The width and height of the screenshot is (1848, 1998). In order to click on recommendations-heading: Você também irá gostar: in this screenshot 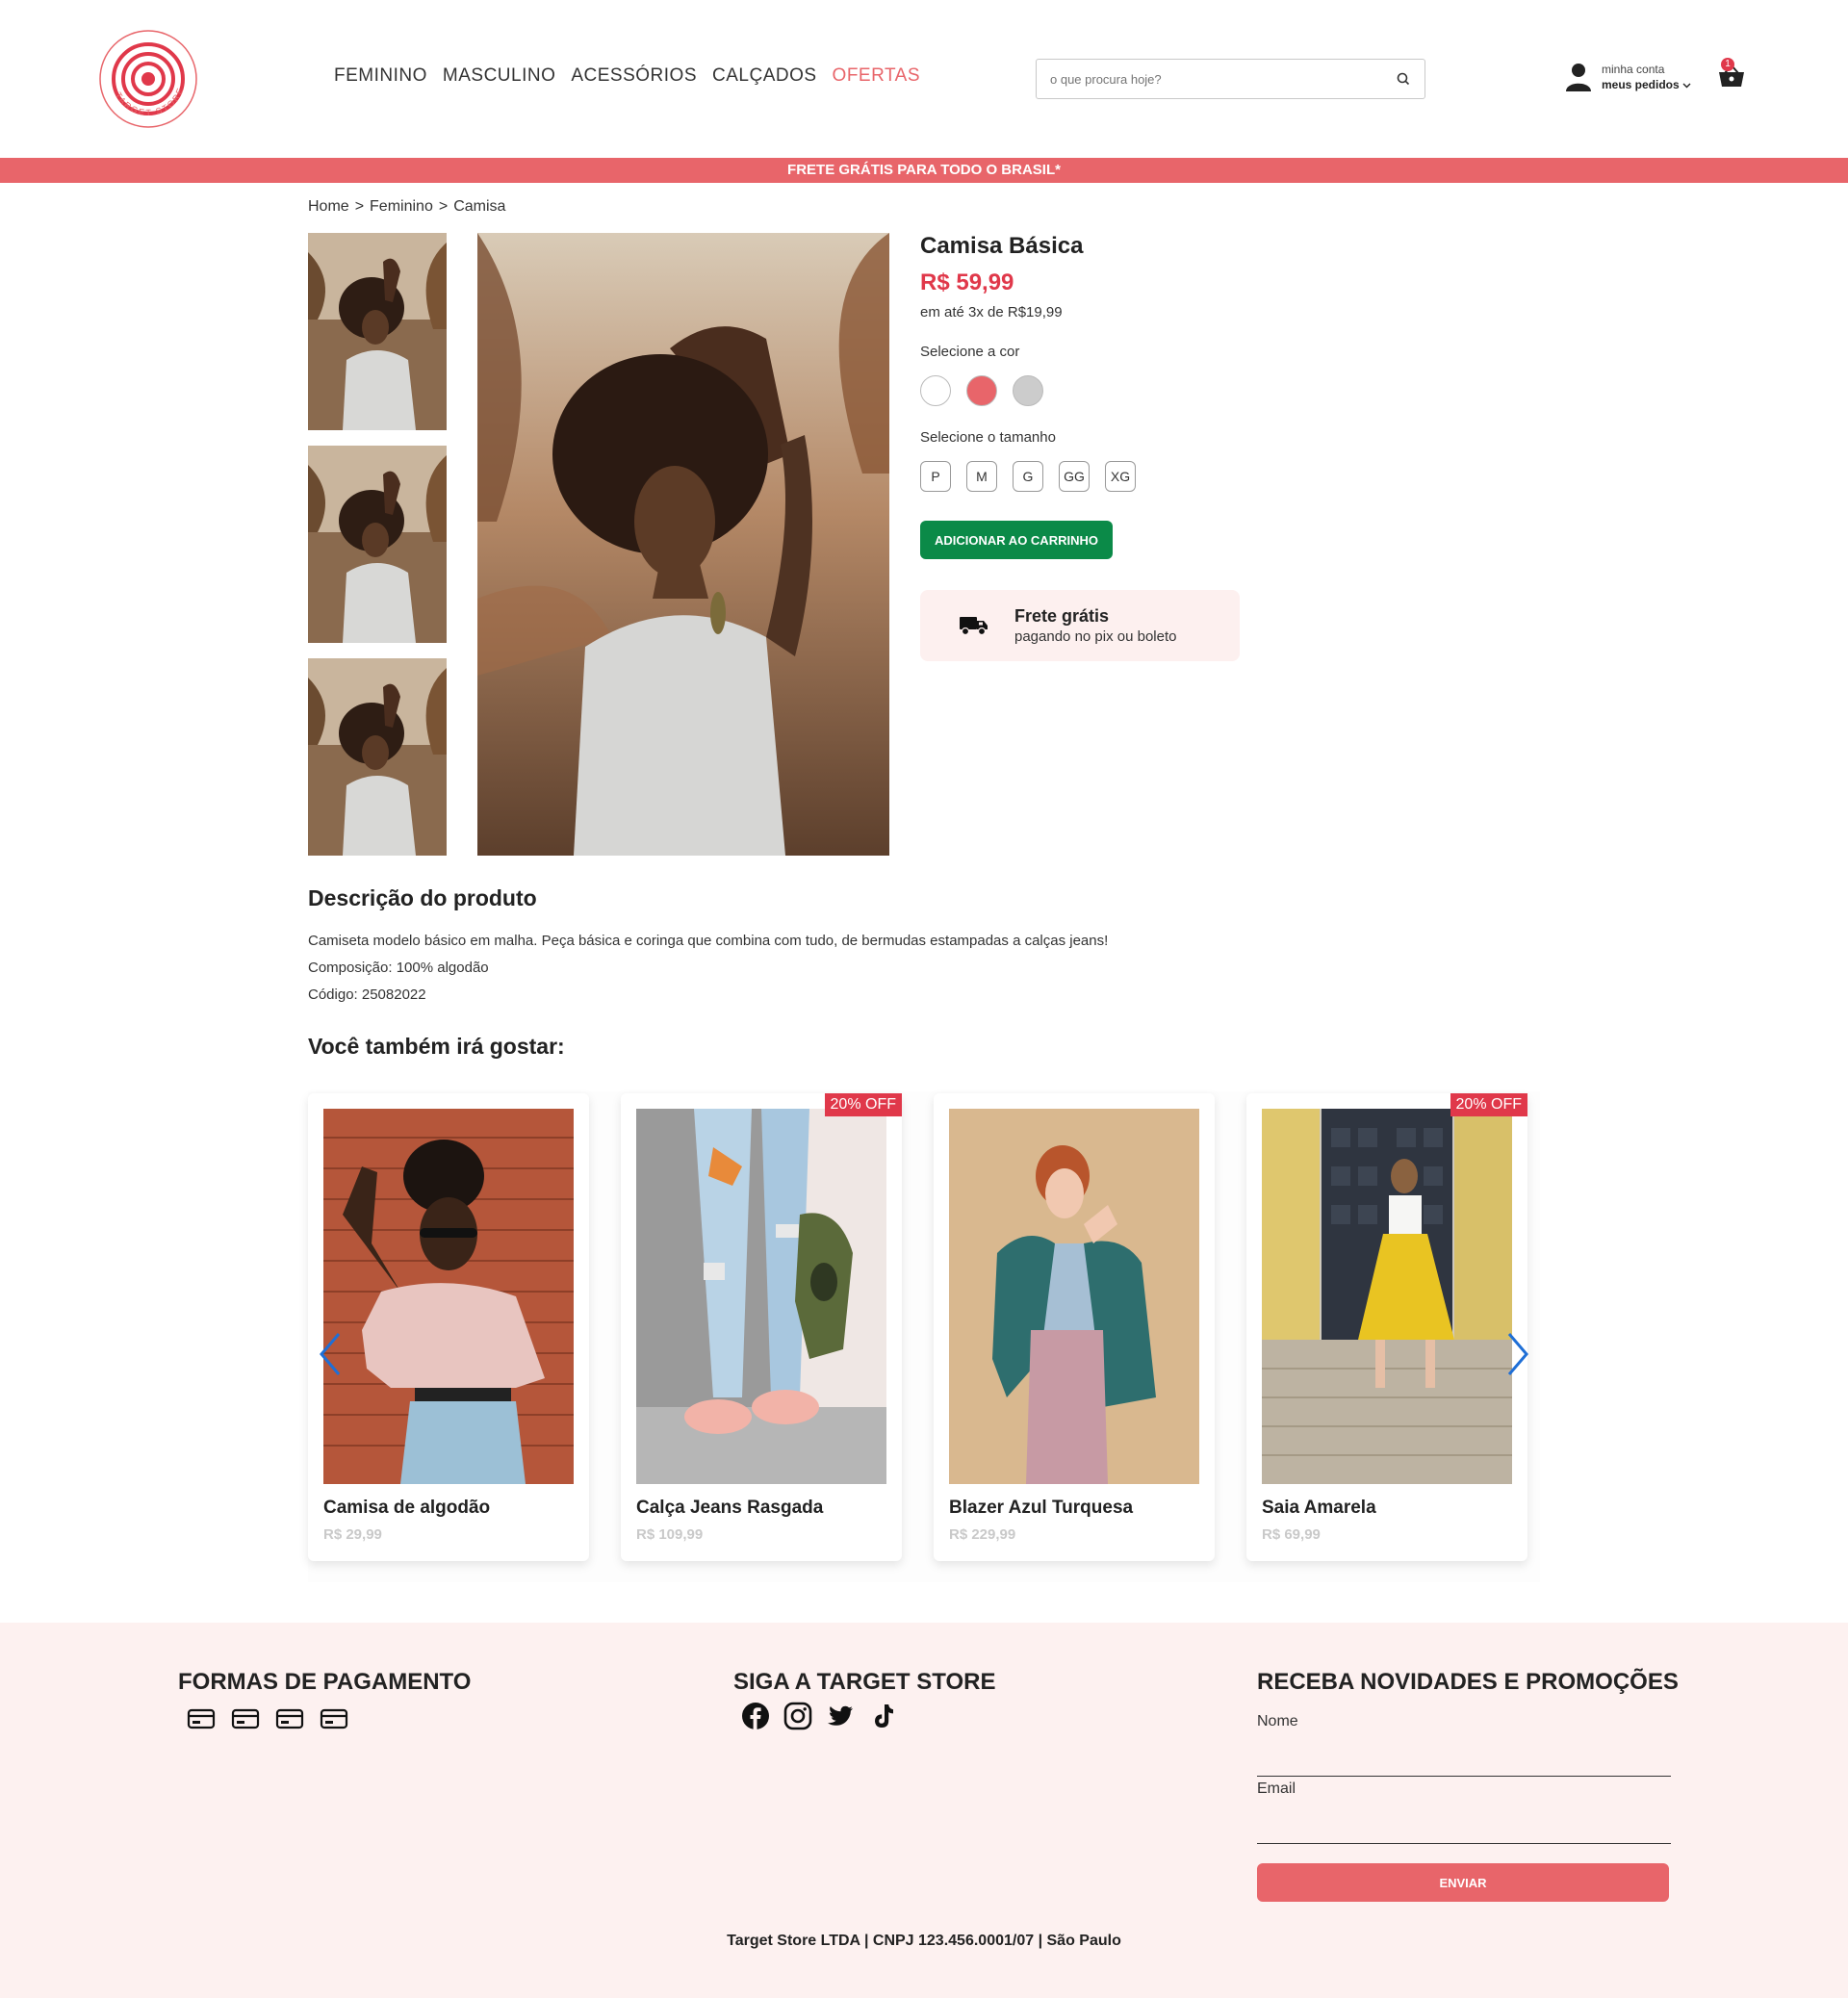, I will do `click(436, 1046)`.